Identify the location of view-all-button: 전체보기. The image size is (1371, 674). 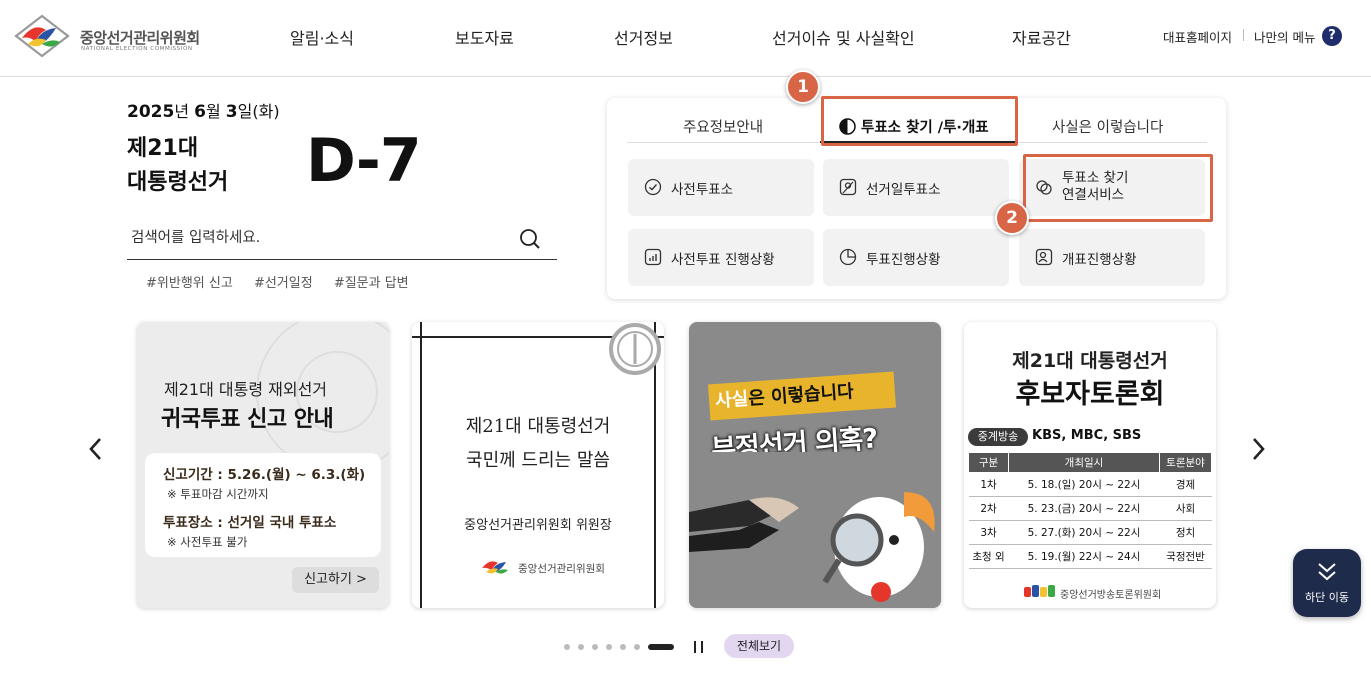
(759, 646).